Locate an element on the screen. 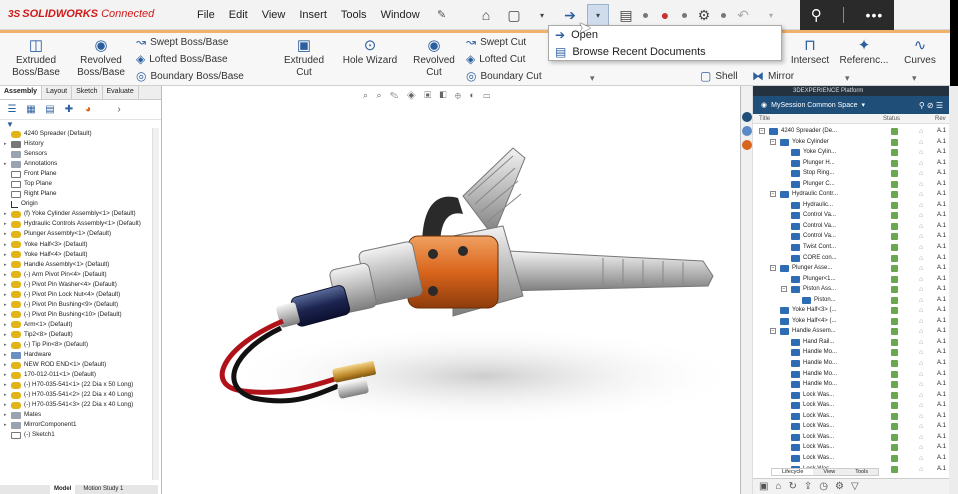 This screenshot has width=958, height=494. feature-tree-item: ▸ (-) H70-035-541<3> (22 Dia x 40 Long) is located at coordinates (82, 405).